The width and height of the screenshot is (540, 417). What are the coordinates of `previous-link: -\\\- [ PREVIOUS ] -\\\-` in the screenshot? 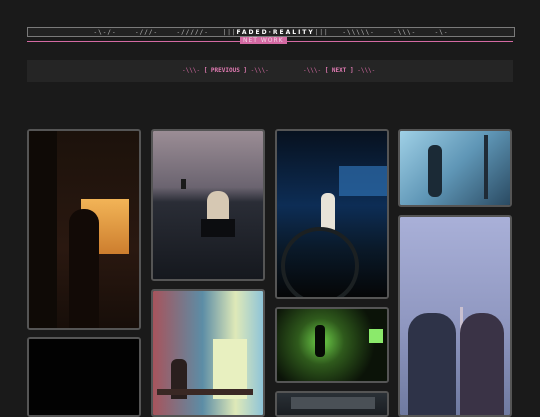 It's located at (225, 70).